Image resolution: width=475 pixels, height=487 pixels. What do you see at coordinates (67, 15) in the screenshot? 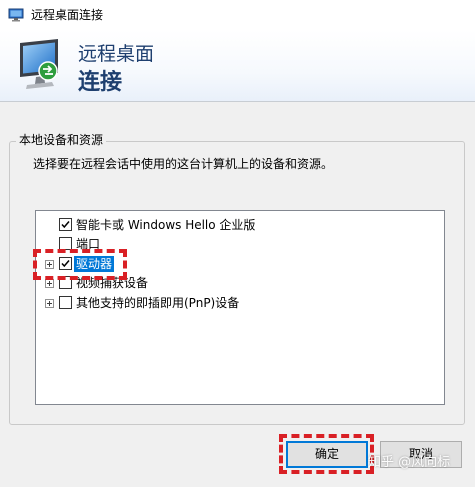
I see `window-title: 远程桌面连接` at bounding box center [67, 15].